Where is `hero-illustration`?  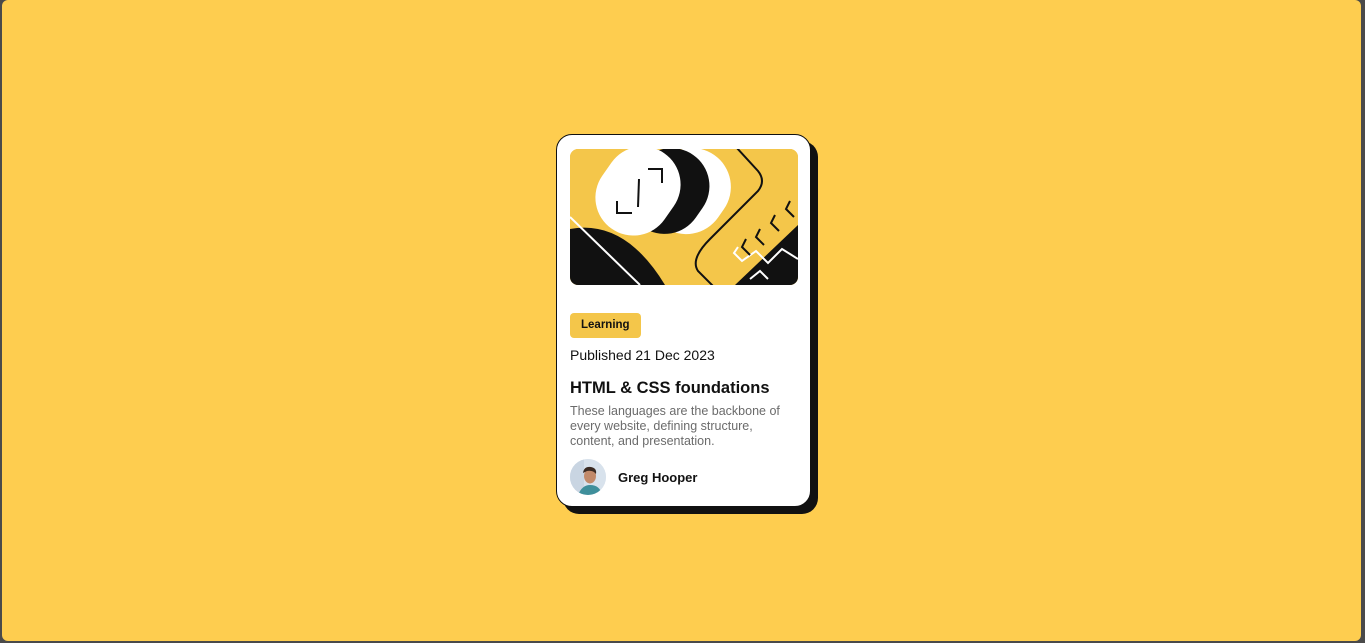
hero-illustration is located at coordinates (684, 217).